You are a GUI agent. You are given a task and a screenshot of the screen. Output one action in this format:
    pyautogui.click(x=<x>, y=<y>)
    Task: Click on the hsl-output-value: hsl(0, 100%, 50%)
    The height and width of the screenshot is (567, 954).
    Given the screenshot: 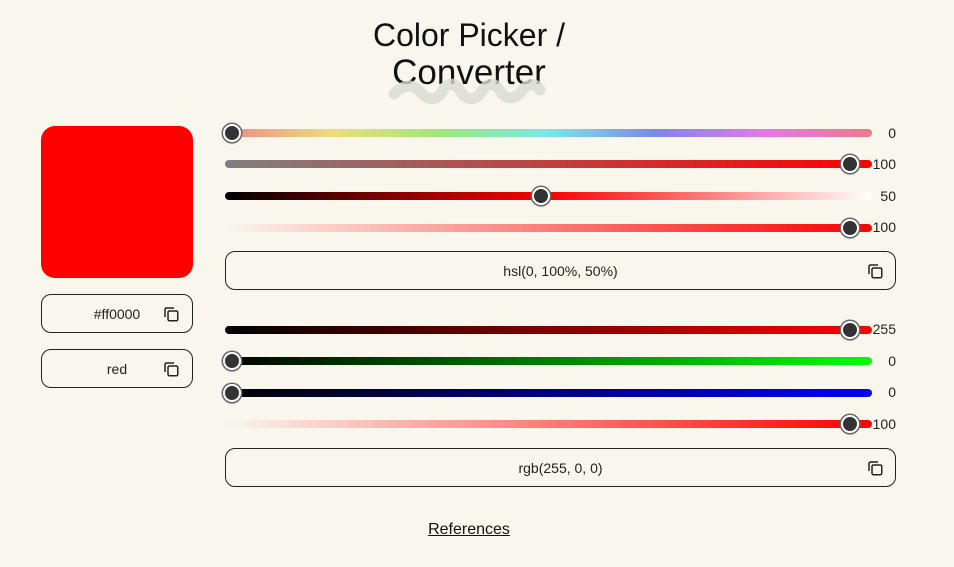 What is the action you would take?
    pyautogui.click(x=560, y=270)
    